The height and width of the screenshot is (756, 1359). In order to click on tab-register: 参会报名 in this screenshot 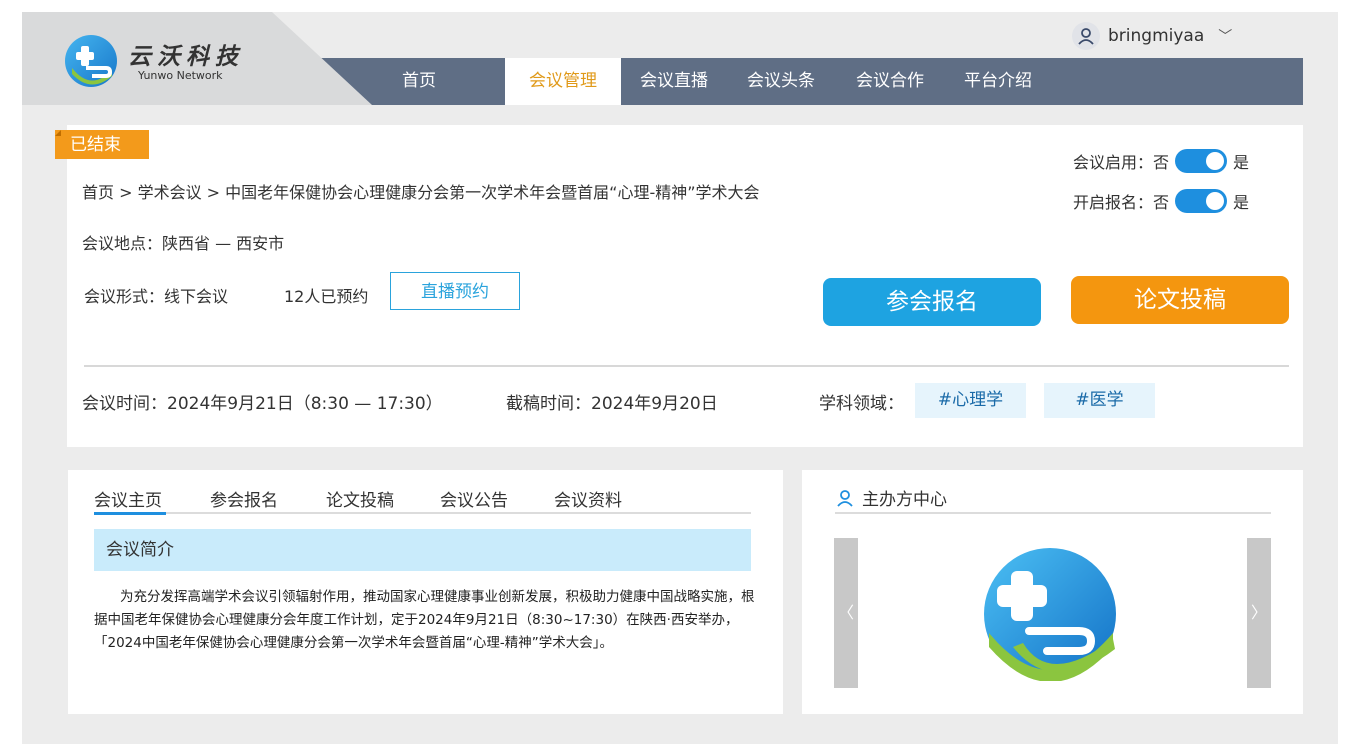, I will do `click(244, 498)`.